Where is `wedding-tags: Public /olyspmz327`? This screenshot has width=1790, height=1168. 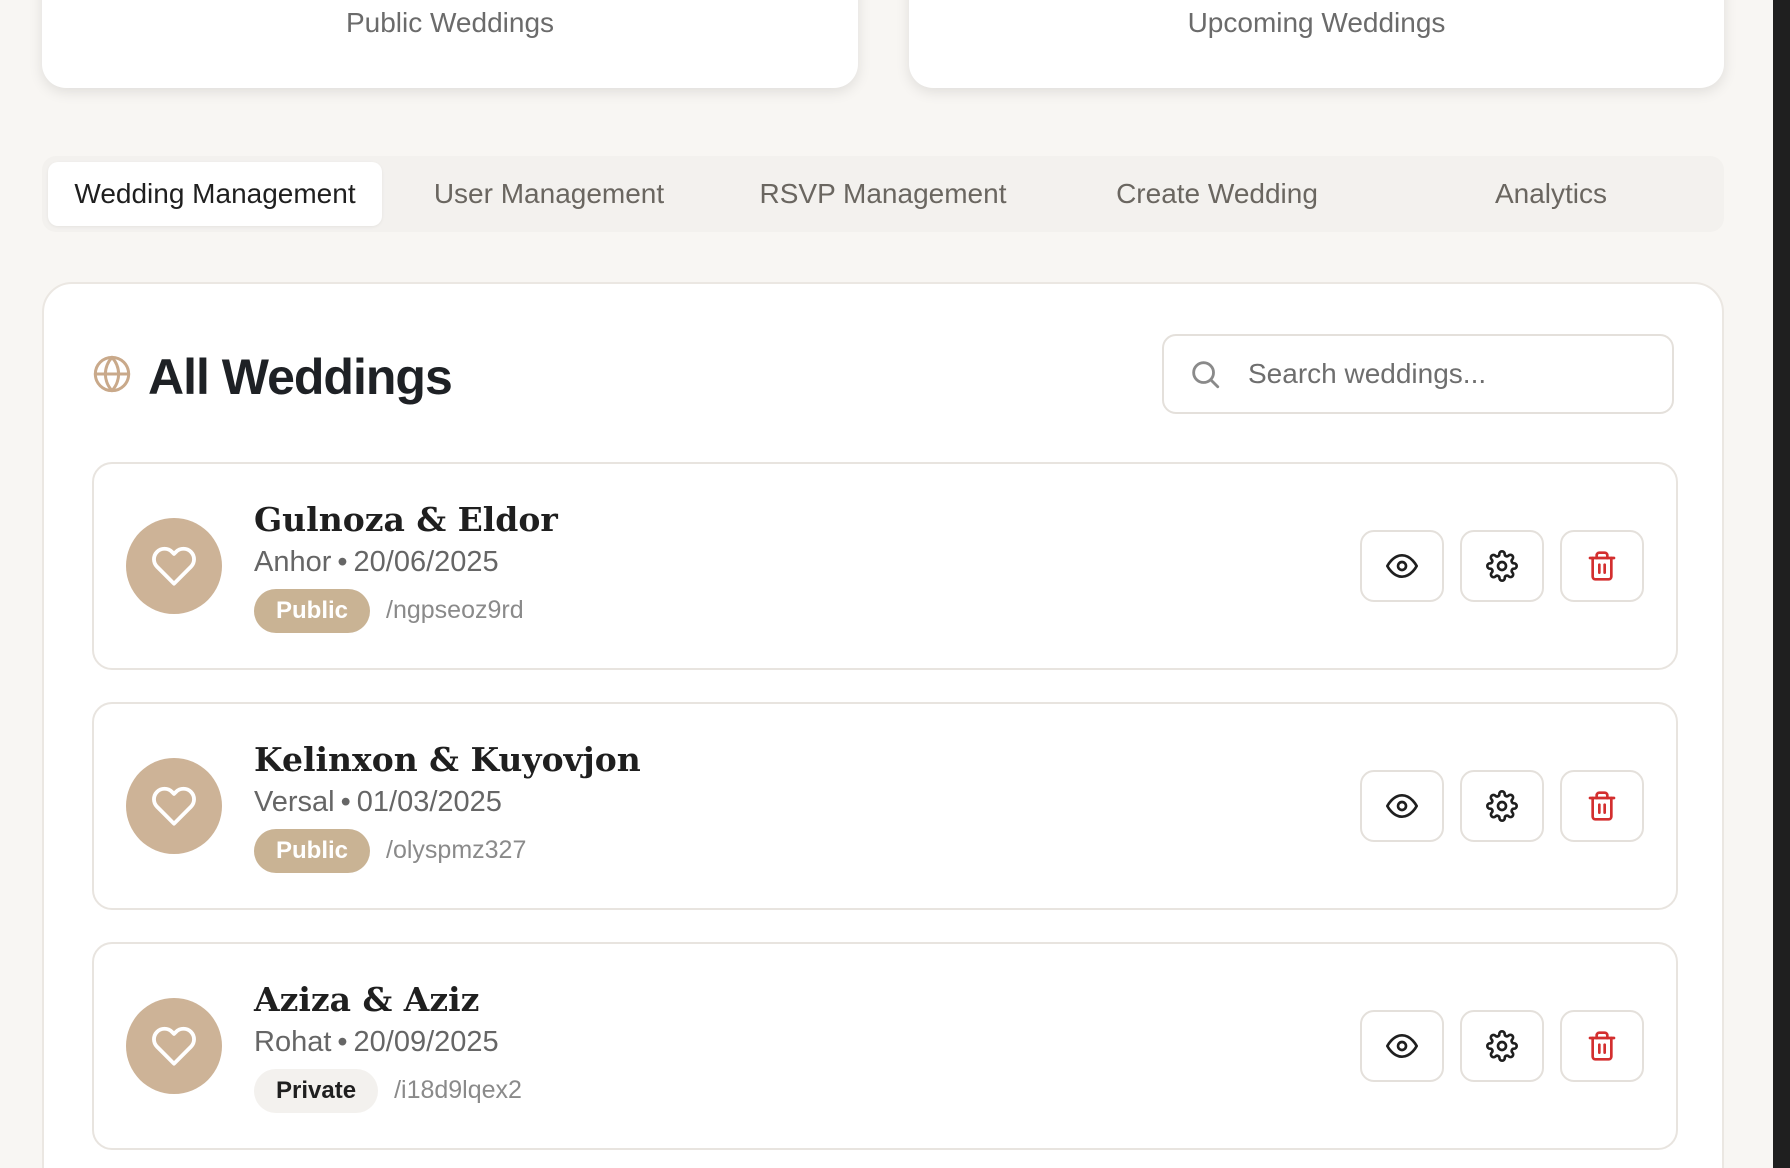 wedding-tags: Public /olyspmz327 is located at coordinates (447, 850).